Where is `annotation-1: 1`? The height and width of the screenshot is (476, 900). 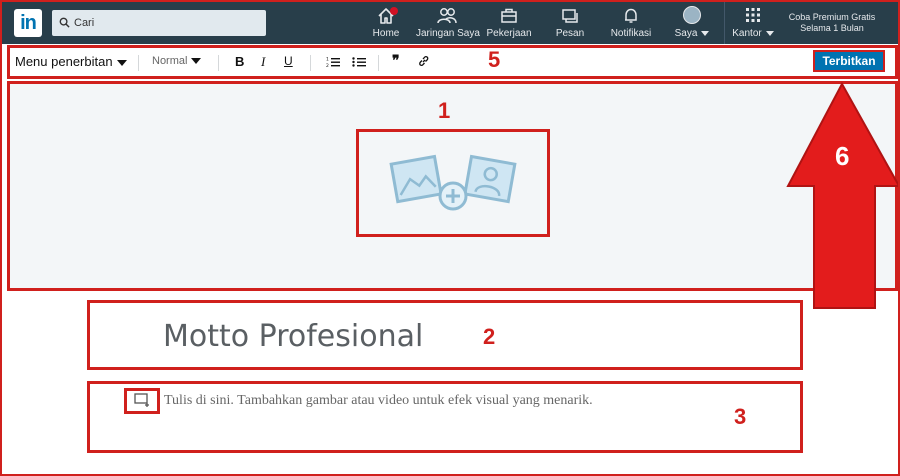
annotation-1: 1 is located at coordinates (444, 110).